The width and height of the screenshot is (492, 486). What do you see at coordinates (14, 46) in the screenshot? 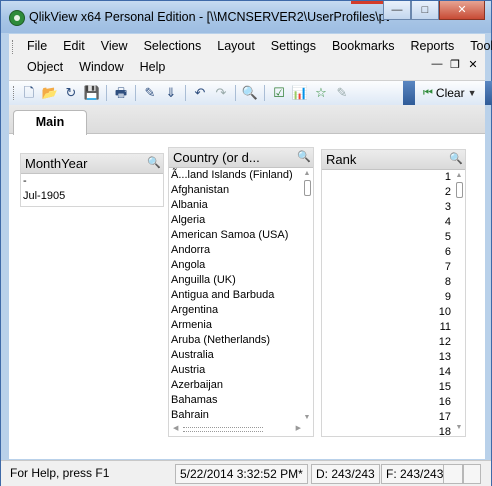
I see `menu-grip` at bounding box center [14, 46].